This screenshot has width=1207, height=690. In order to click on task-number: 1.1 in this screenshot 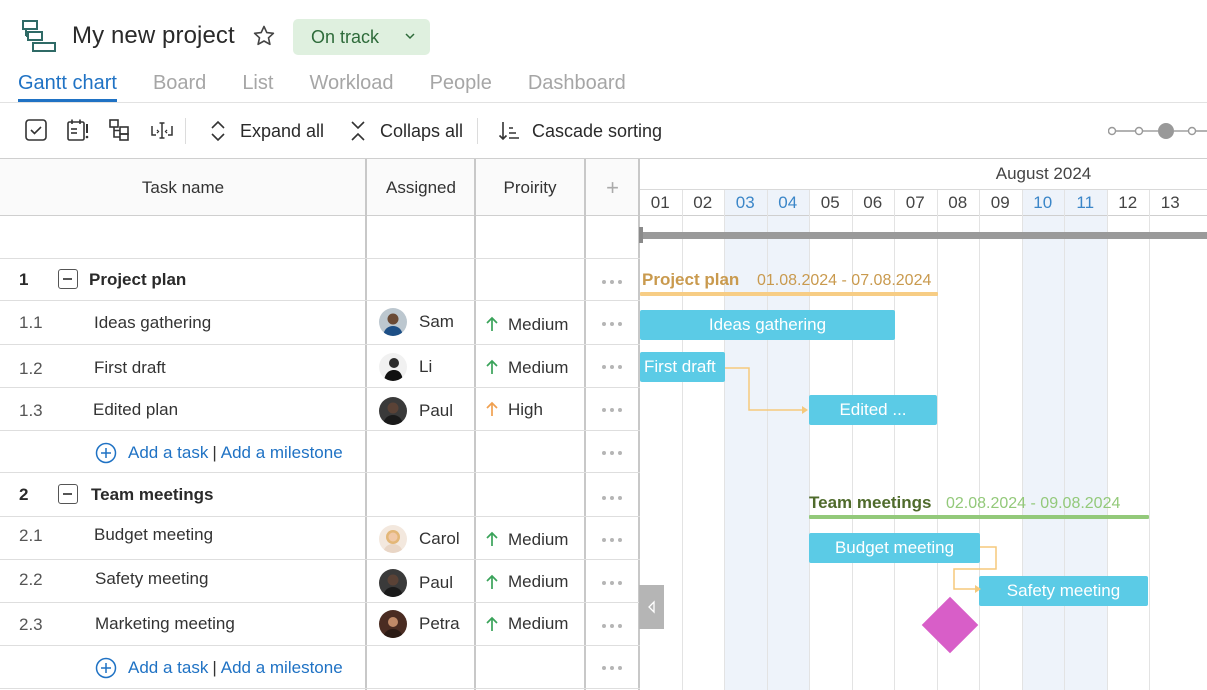, I will do `click(31, 322)`.